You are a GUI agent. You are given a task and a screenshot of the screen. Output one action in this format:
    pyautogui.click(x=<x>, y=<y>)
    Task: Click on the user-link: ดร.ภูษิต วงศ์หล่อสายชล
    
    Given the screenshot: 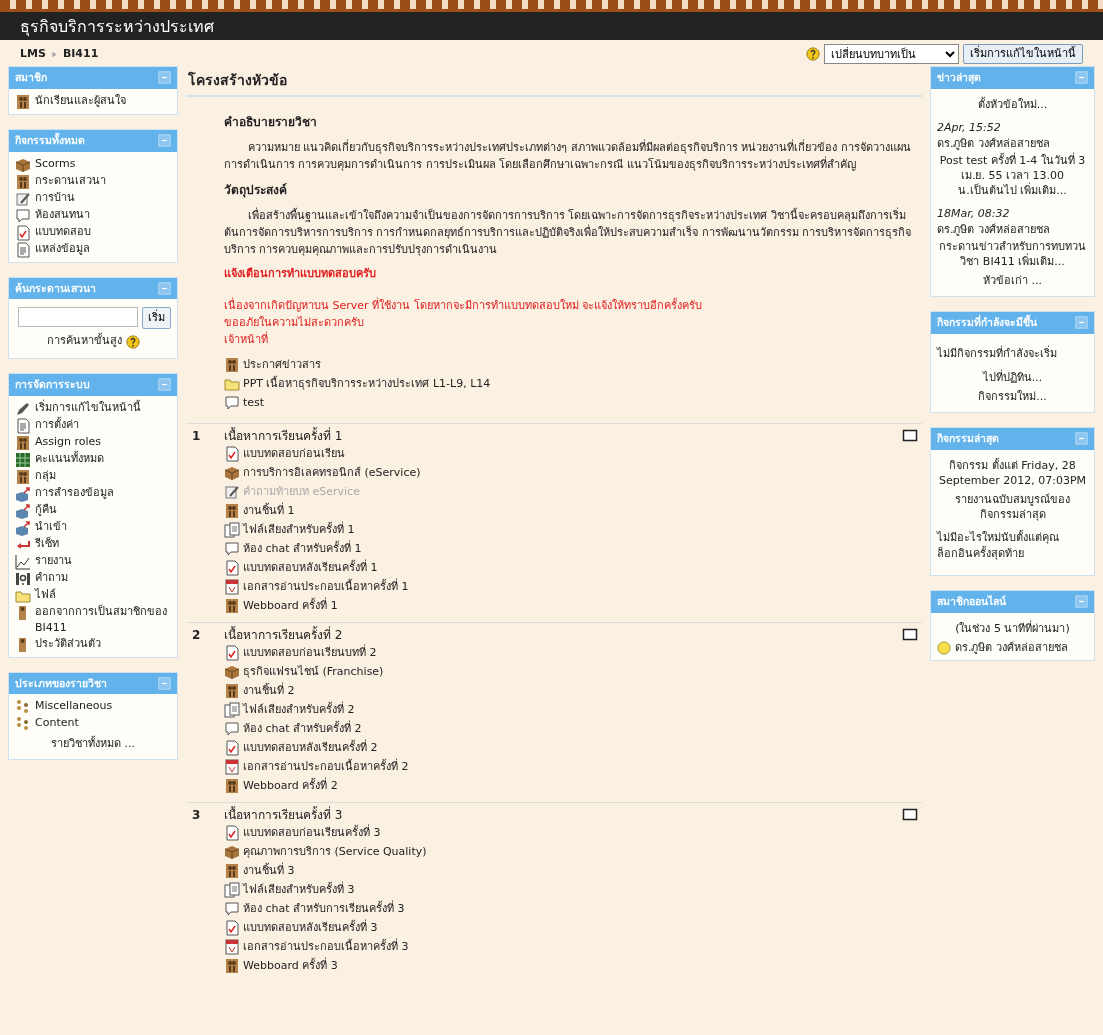 What is the action you would take?
    pyautogui.click(x=1011, y=647)
    